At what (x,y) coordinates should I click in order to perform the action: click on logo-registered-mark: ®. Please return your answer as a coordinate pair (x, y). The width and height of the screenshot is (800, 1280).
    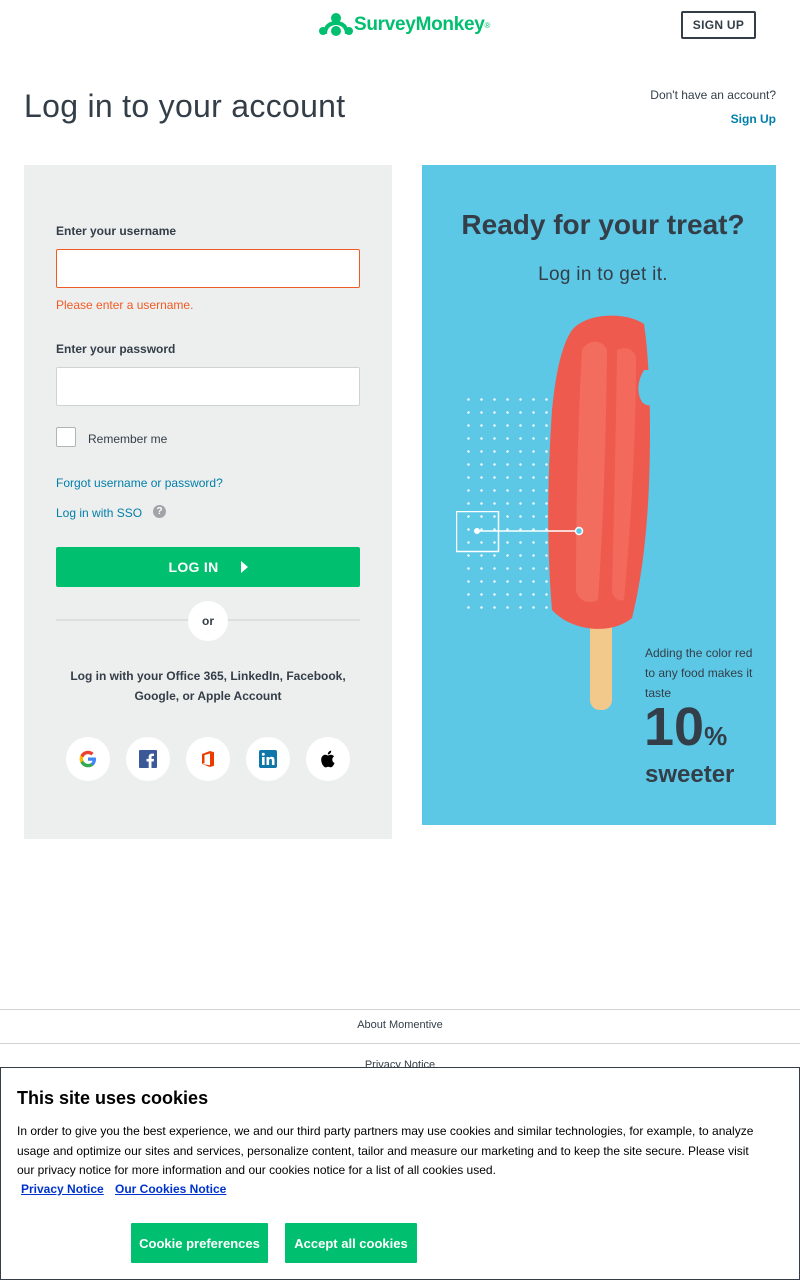
    Looking at the image, I should click on (487, 25).